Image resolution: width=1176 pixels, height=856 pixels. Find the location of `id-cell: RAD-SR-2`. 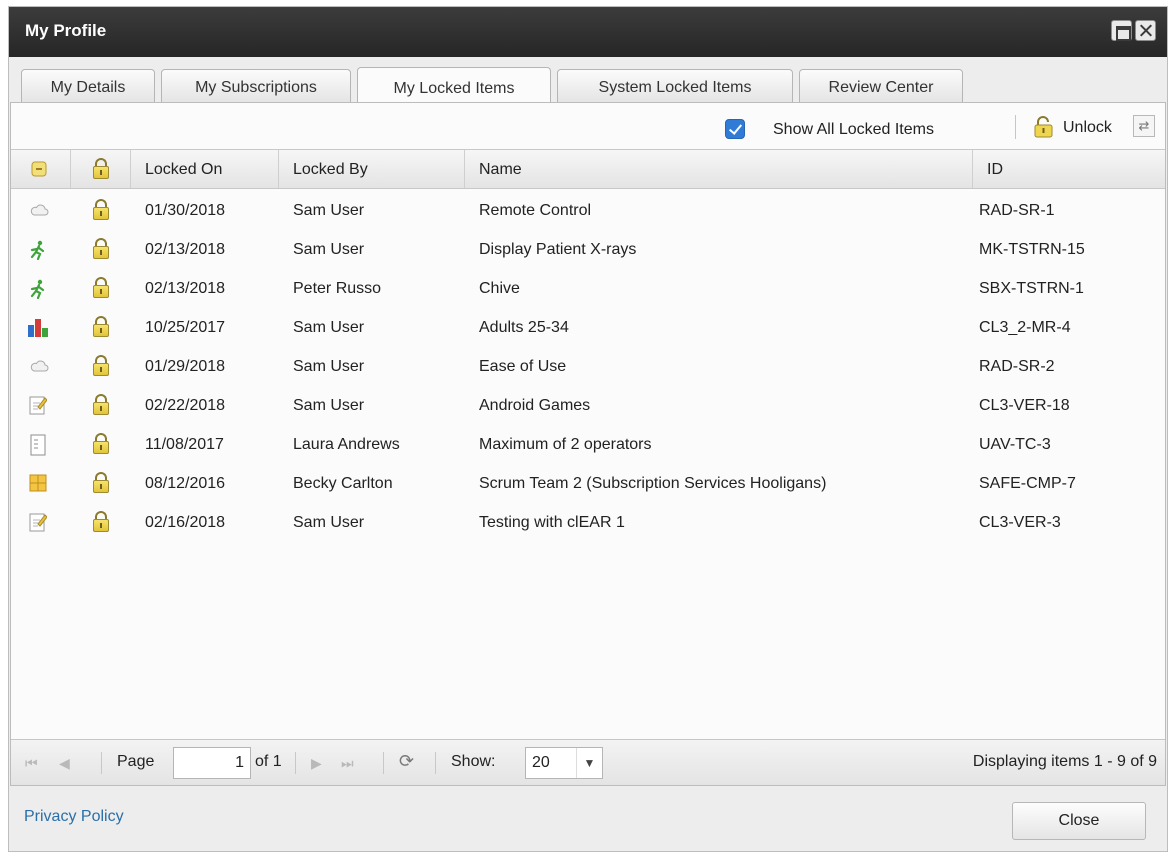

id-cell: RAD-SR-2 is located at coordinates (1017, 366).